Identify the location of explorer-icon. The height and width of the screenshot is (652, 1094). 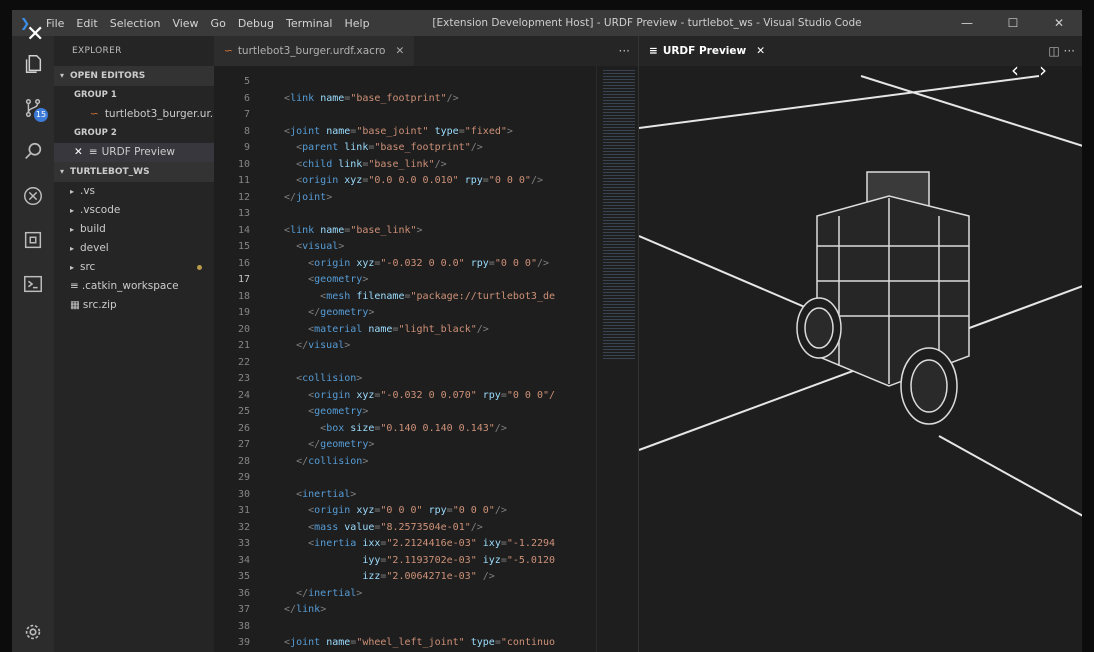
(33, 64).